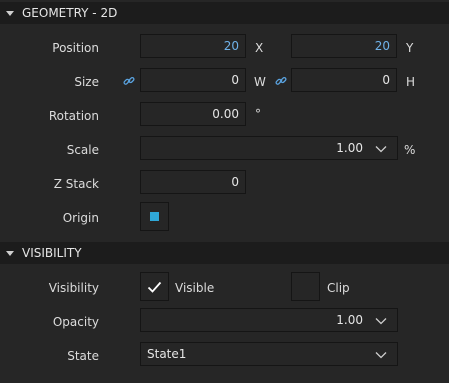 Image resolution: width=449 pixels, height=383 pixels. I want to click on scale-chevron-down-icon, so click(381, 149).